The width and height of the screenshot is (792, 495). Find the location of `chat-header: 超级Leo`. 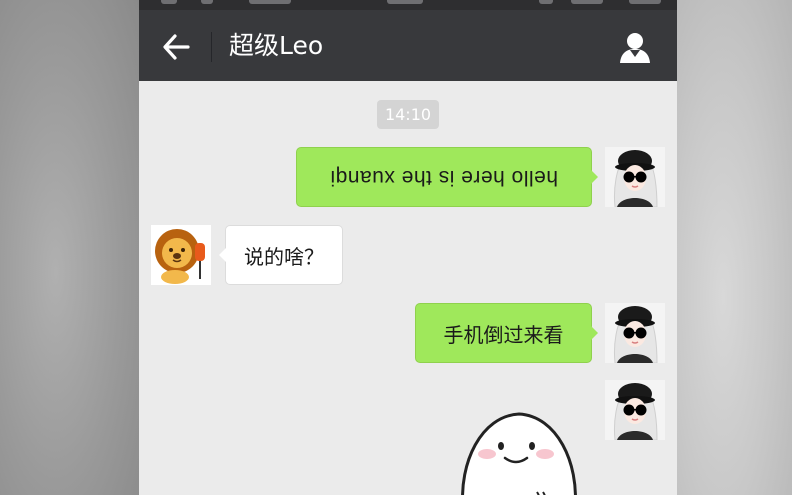

chat-header: 超级Leo is located at coordinates (408, 45).